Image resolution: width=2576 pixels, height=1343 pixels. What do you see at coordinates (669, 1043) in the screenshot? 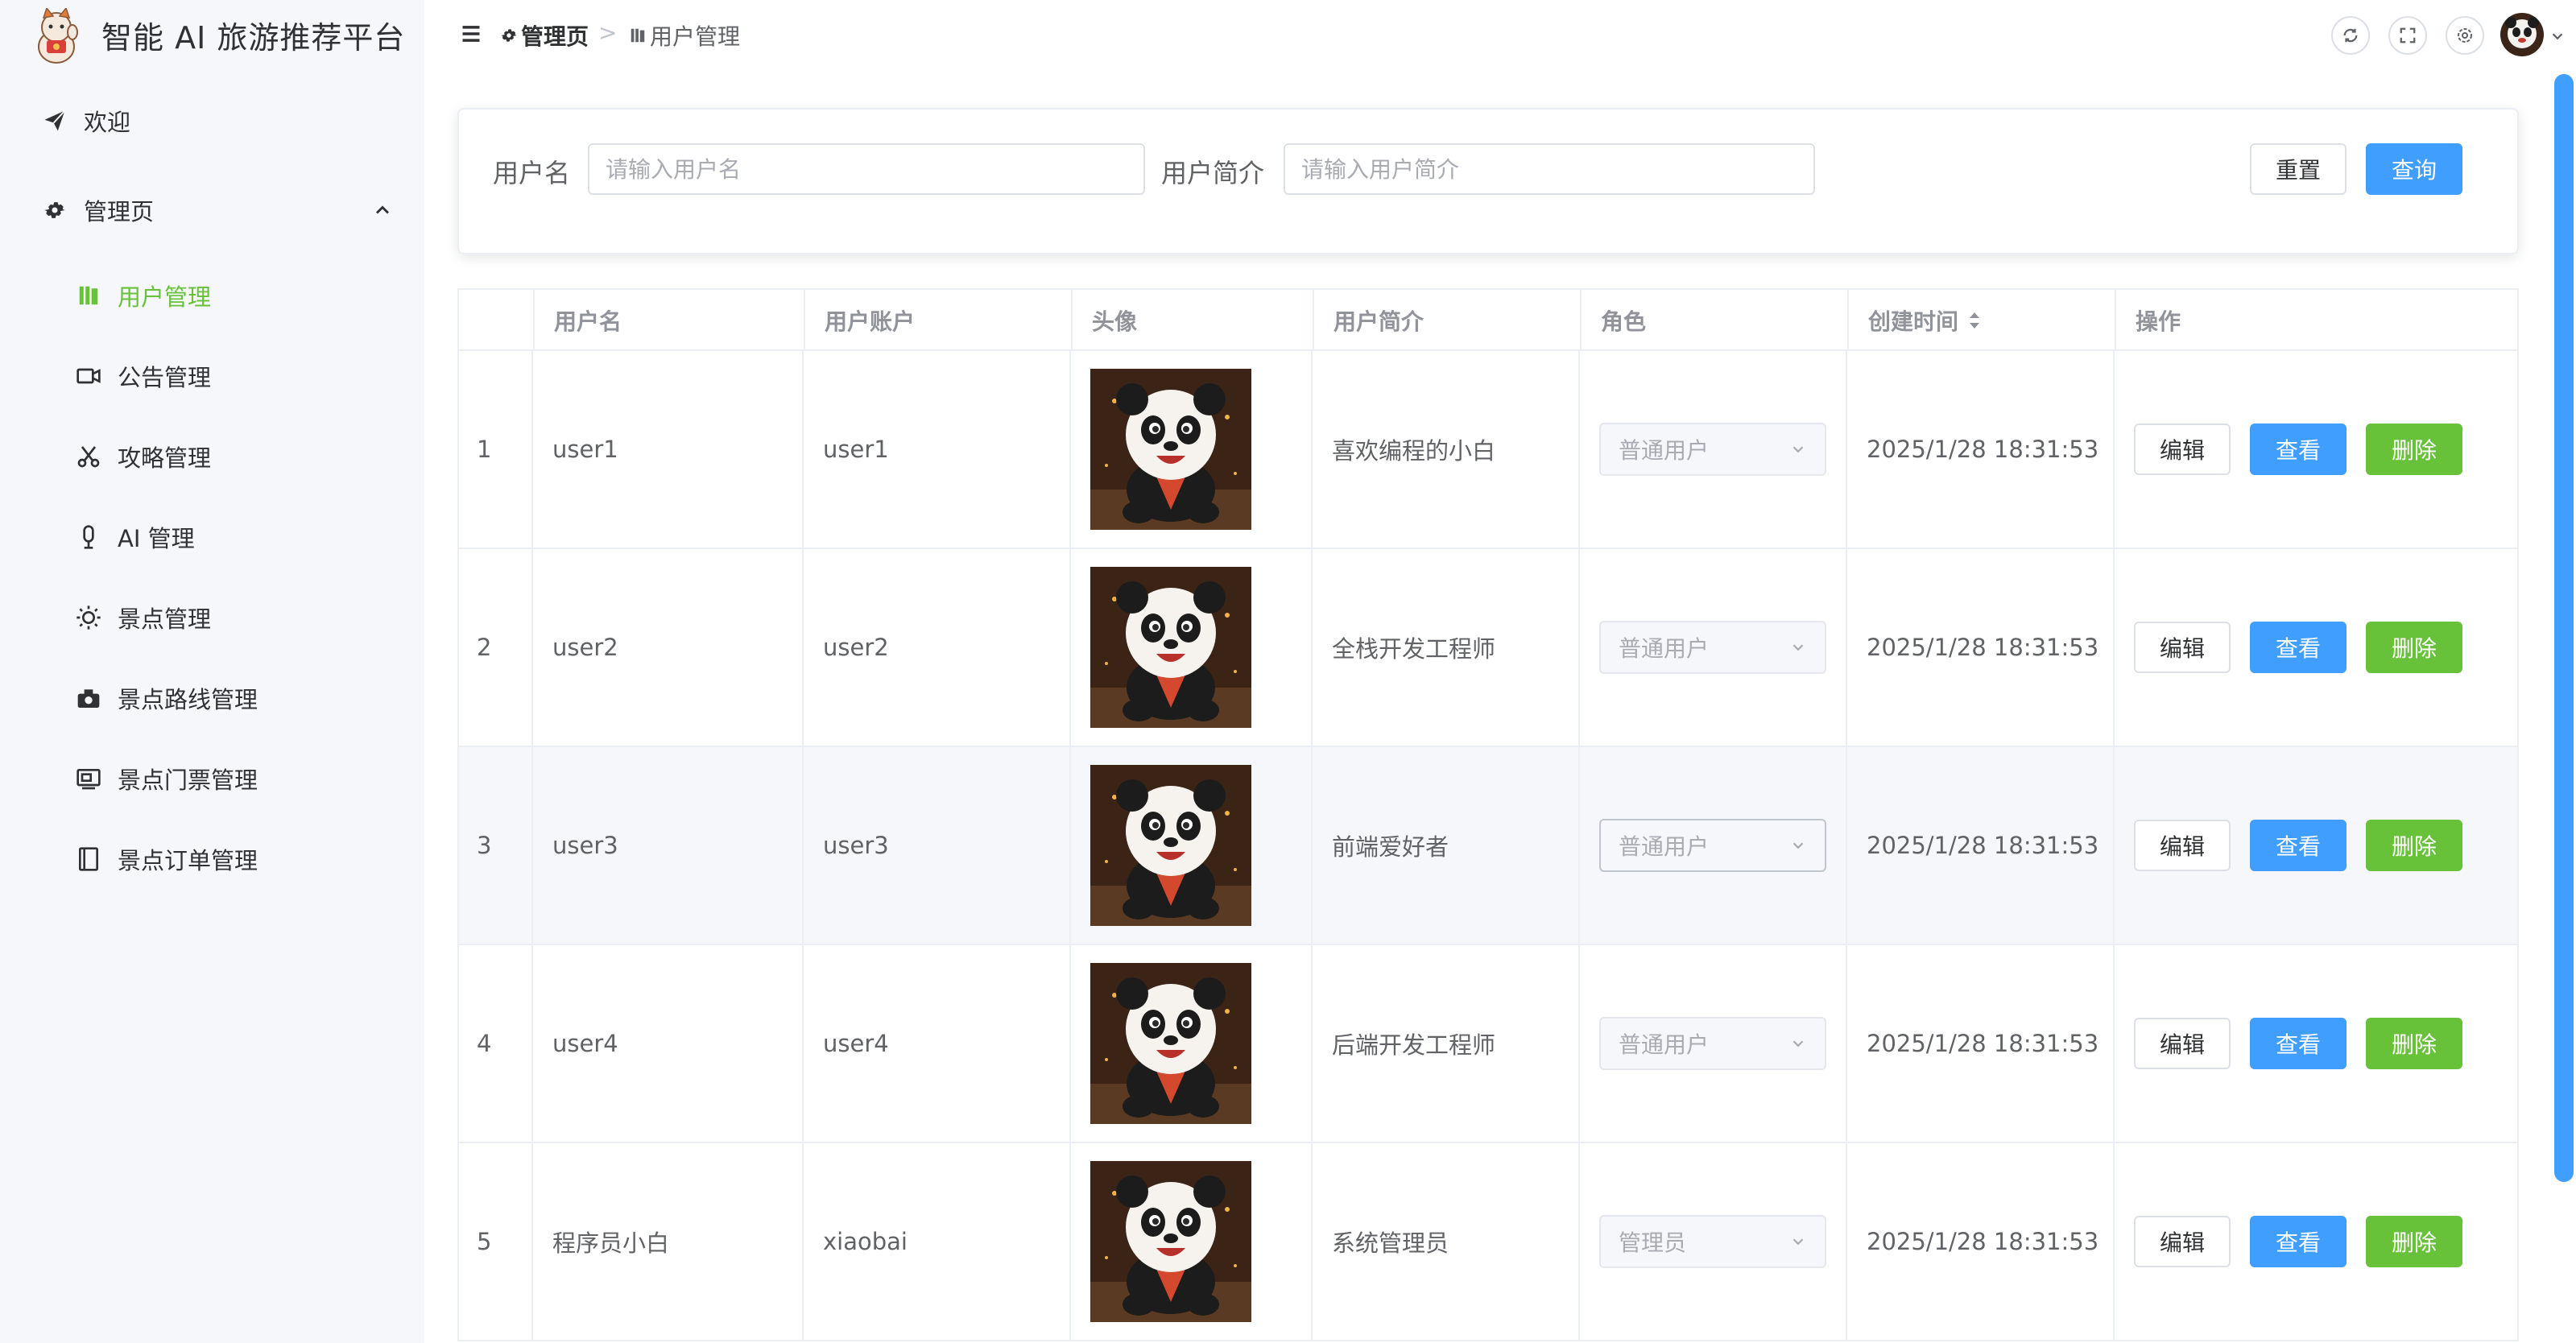
I see `cell-username: user4` at bounding box center [669, 1043].